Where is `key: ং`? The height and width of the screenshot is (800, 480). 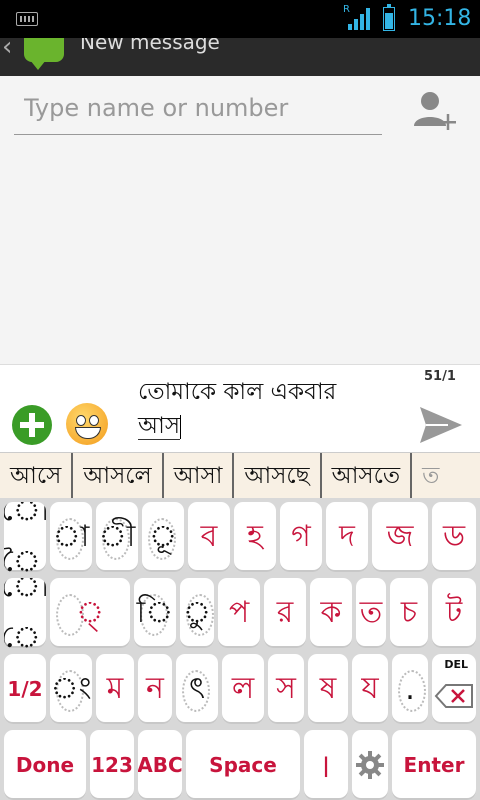
key: ং is located at coordinates (71, 689).